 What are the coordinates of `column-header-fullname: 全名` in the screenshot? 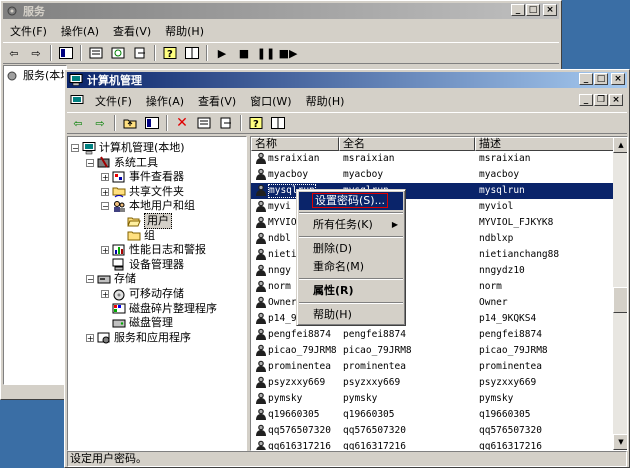 It's located at (407, 144).